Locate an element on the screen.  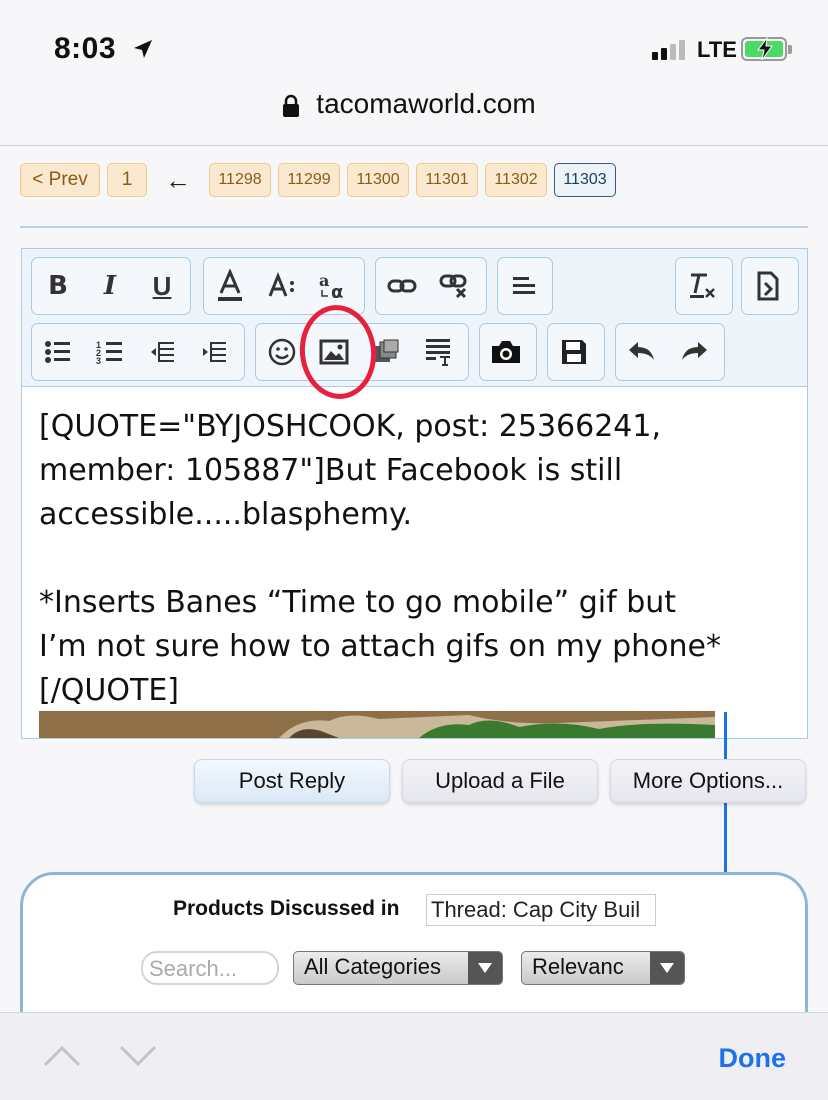
bullet-list-icon is located at coordinates (58, 352).